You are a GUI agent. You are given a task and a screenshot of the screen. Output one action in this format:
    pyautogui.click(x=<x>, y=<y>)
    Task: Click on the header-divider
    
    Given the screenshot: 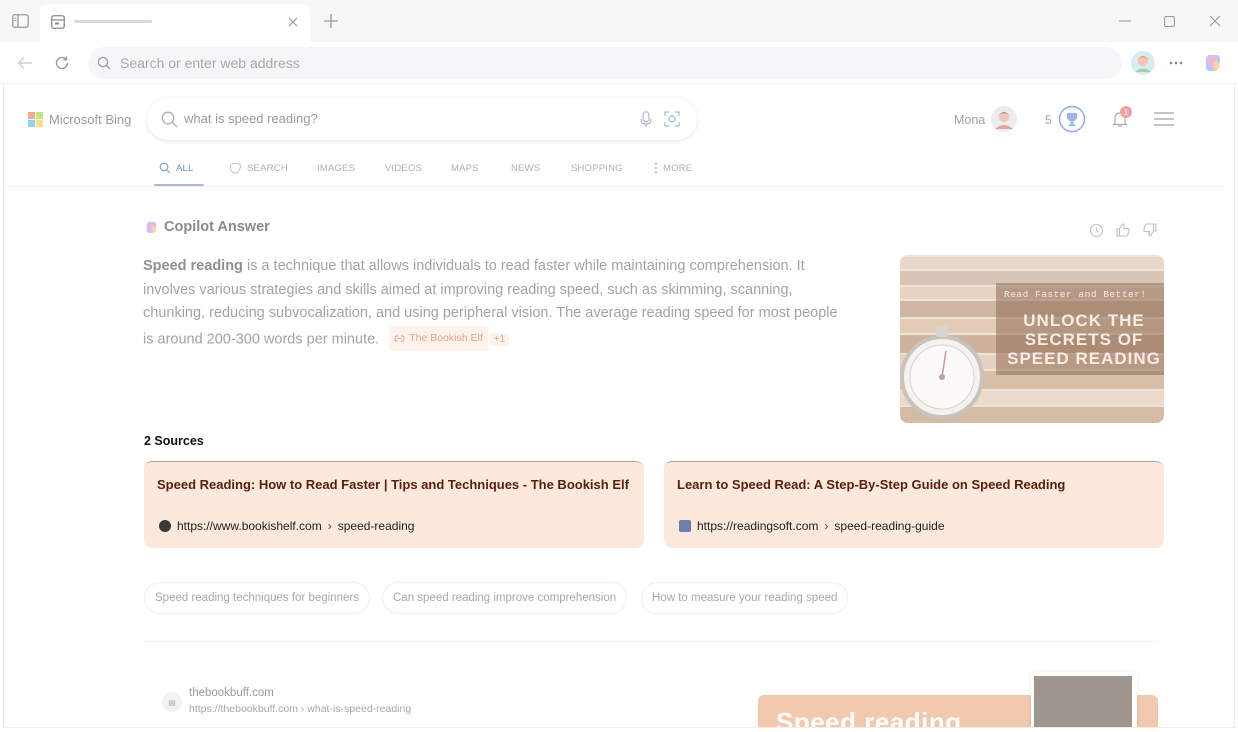 What is the action you would take?
    pyautogui.click(x=614, y=186)
    